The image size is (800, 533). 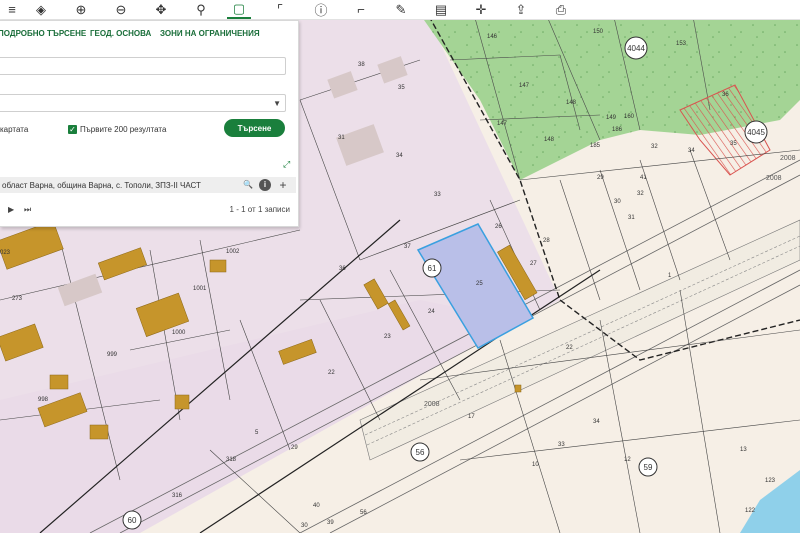 What do you see at coordinates (81, 9) in the screenshot?
I see `zoom-in-icon: ⊕` at bounding box center [81, 9].